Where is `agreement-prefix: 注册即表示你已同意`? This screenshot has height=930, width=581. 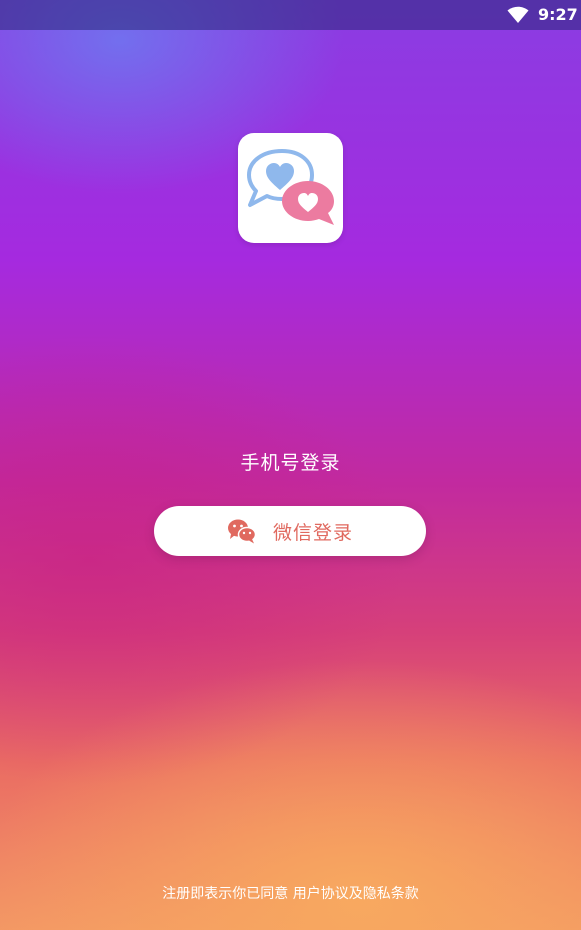
agreement-prefix: 注册即表示你已同意 is located at coordinates (225, 894).